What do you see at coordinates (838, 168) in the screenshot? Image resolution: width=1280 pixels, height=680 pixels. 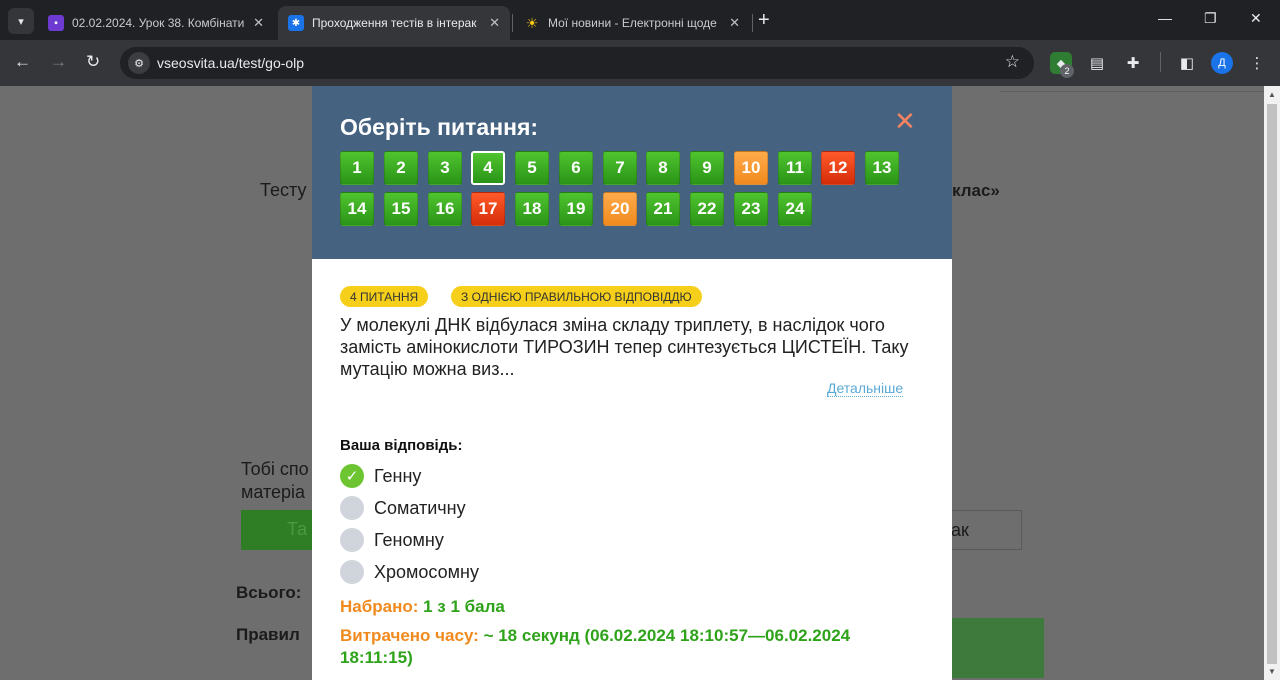 I see `question-button-12: 12` at bounding box center [838, 168].